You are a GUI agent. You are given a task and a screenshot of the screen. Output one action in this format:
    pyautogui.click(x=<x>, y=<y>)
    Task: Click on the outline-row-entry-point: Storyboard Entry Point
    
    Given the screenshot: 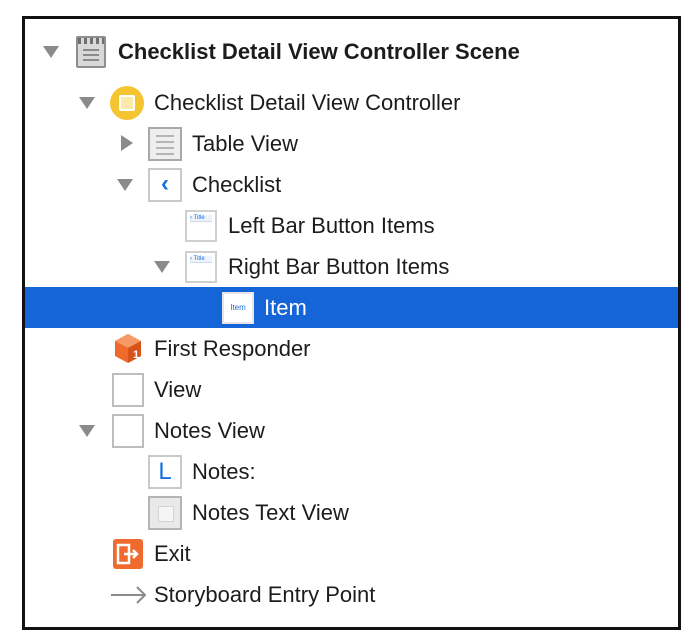 What is the action you would take?
    pyautogui.click(x=351, y=594)
    